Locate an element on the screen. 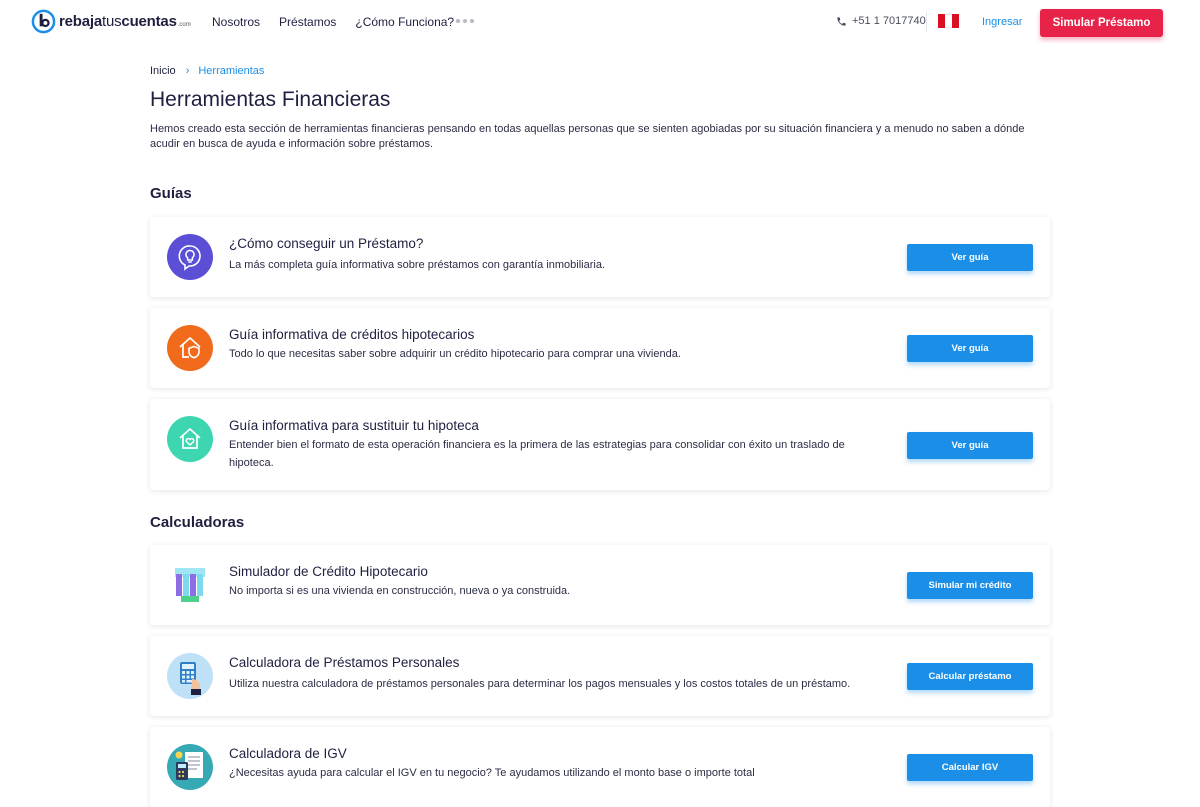 The image size is (1200, 807). header-divider is located at coordinates (926, 22).